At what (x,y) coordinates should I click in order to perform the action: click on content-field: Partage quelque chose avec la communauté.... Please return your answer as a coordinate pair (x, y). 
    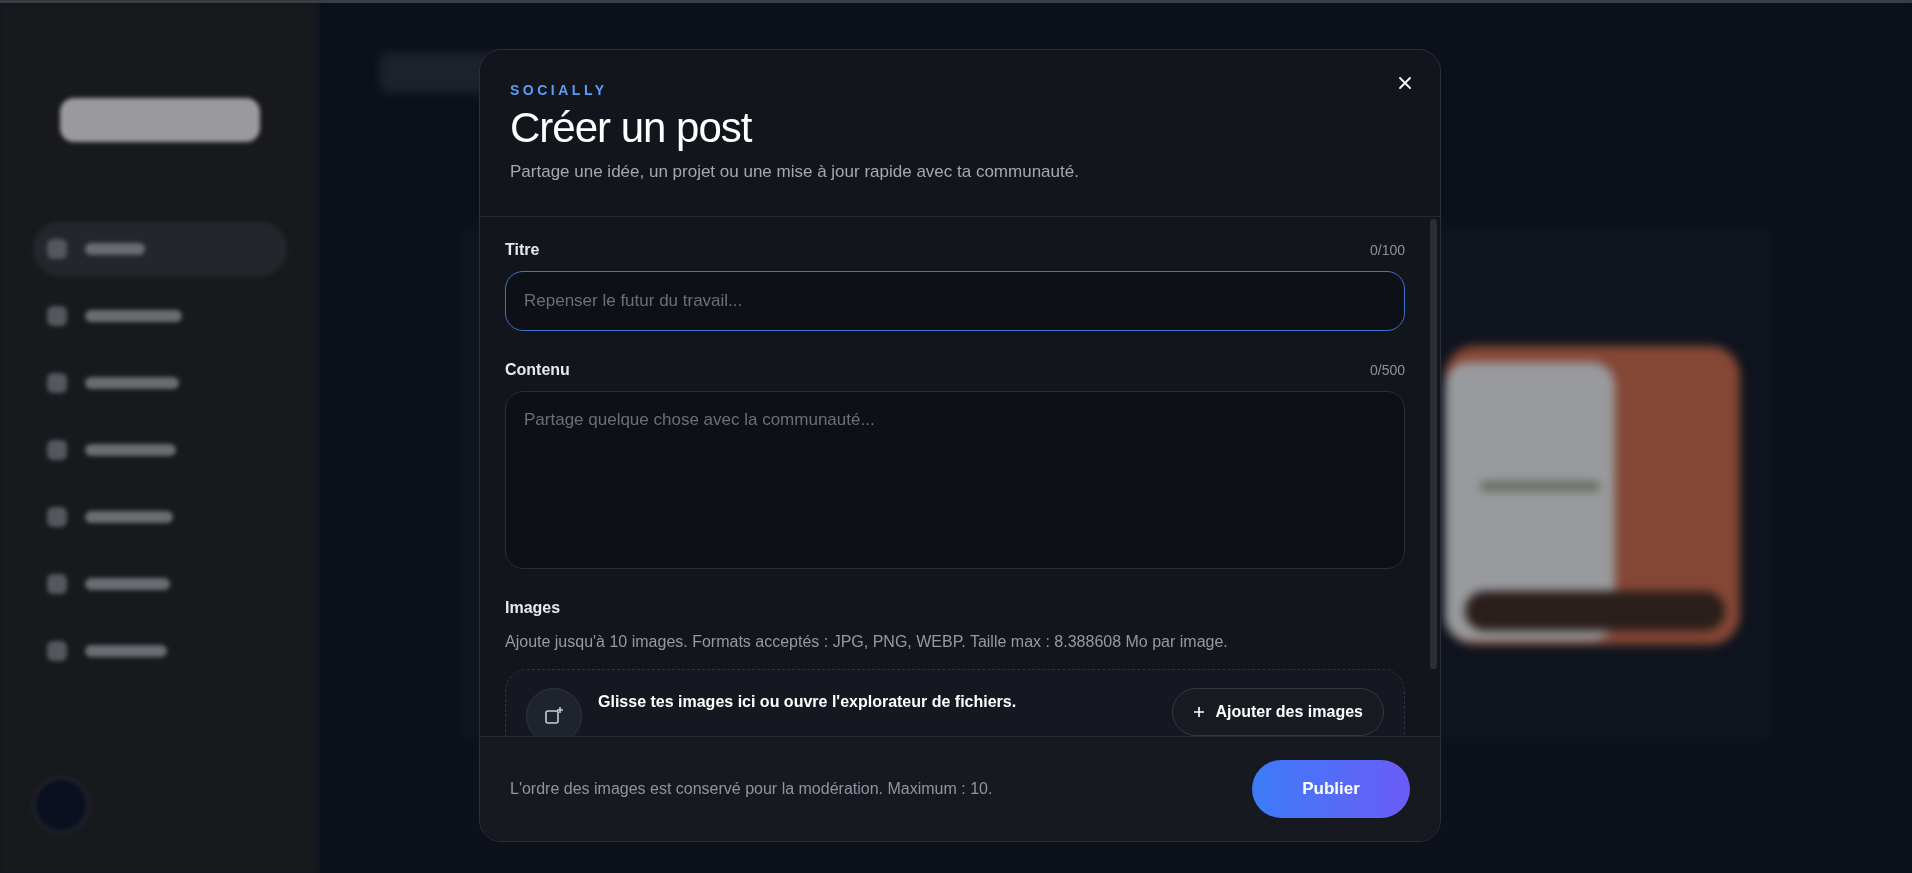
    Looking at the image, I should click on (955, 480).